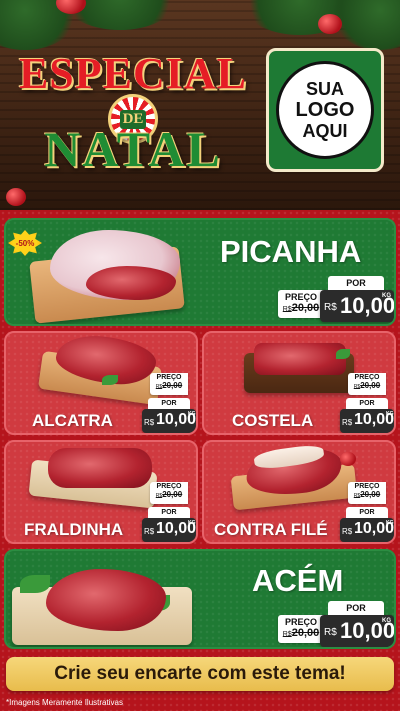 The width and height of the screenshot is (400, 711). I want to click on meat-picanha-image, so click(131, 283).